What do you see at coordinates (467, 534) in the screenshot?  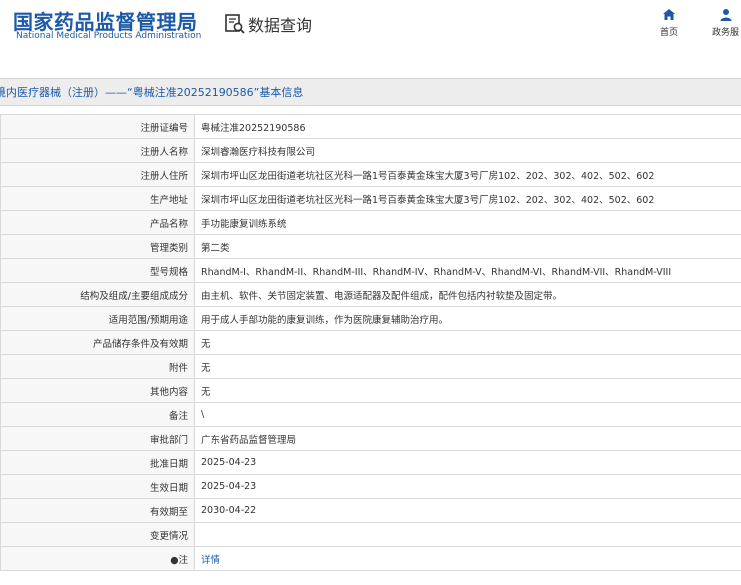 I see `row-value` at bounding box center [467, 534].